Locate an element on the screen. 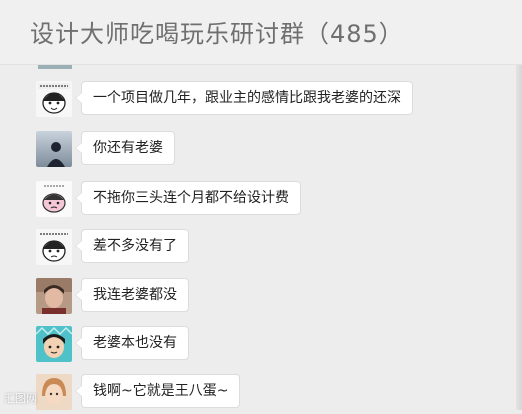 Image resolution: width=522 pixels, height=414 pixels. message-bubble: 钱啊~它就是王八蛋~ is located at coordinates (157, 391).